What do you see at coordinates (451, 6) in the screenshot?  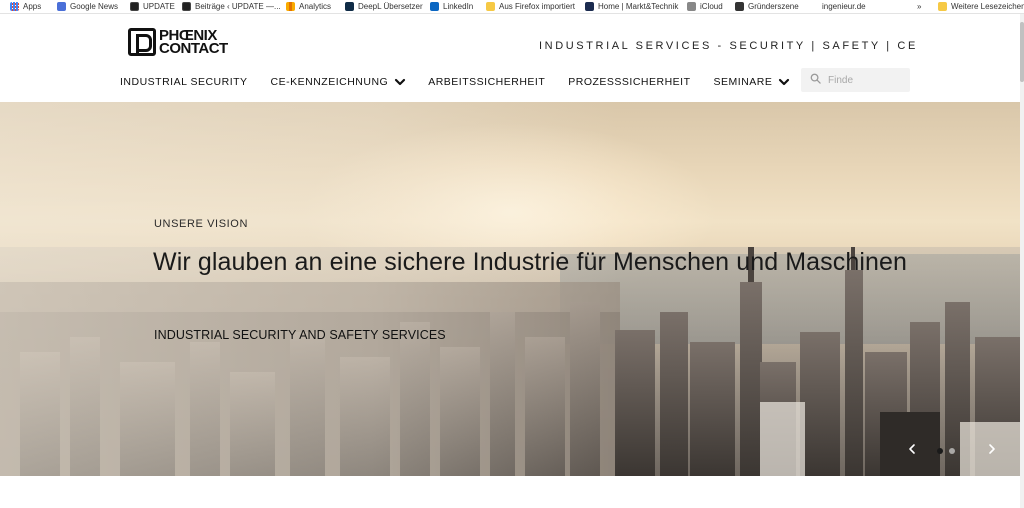 I see `bookmark-linkedin: LinkedIn` at bounding box center [451, 6].